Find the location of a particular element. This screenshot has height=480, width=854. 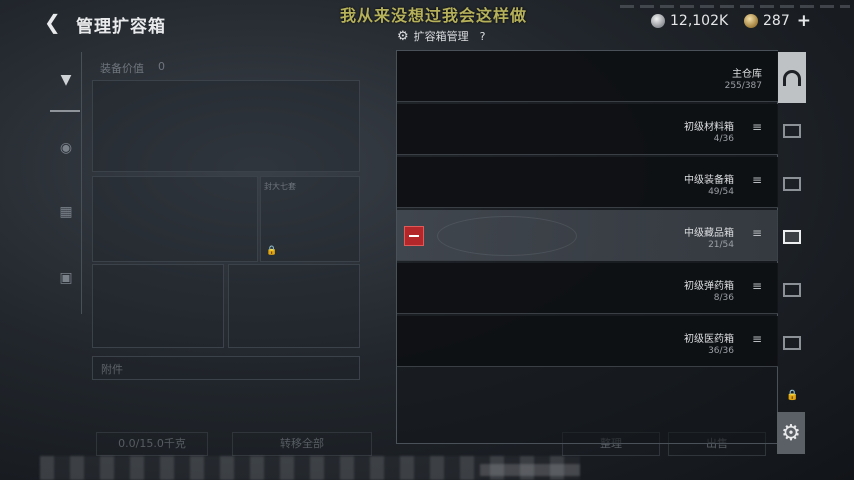

header-decoration is located at coordinates (735, 6).